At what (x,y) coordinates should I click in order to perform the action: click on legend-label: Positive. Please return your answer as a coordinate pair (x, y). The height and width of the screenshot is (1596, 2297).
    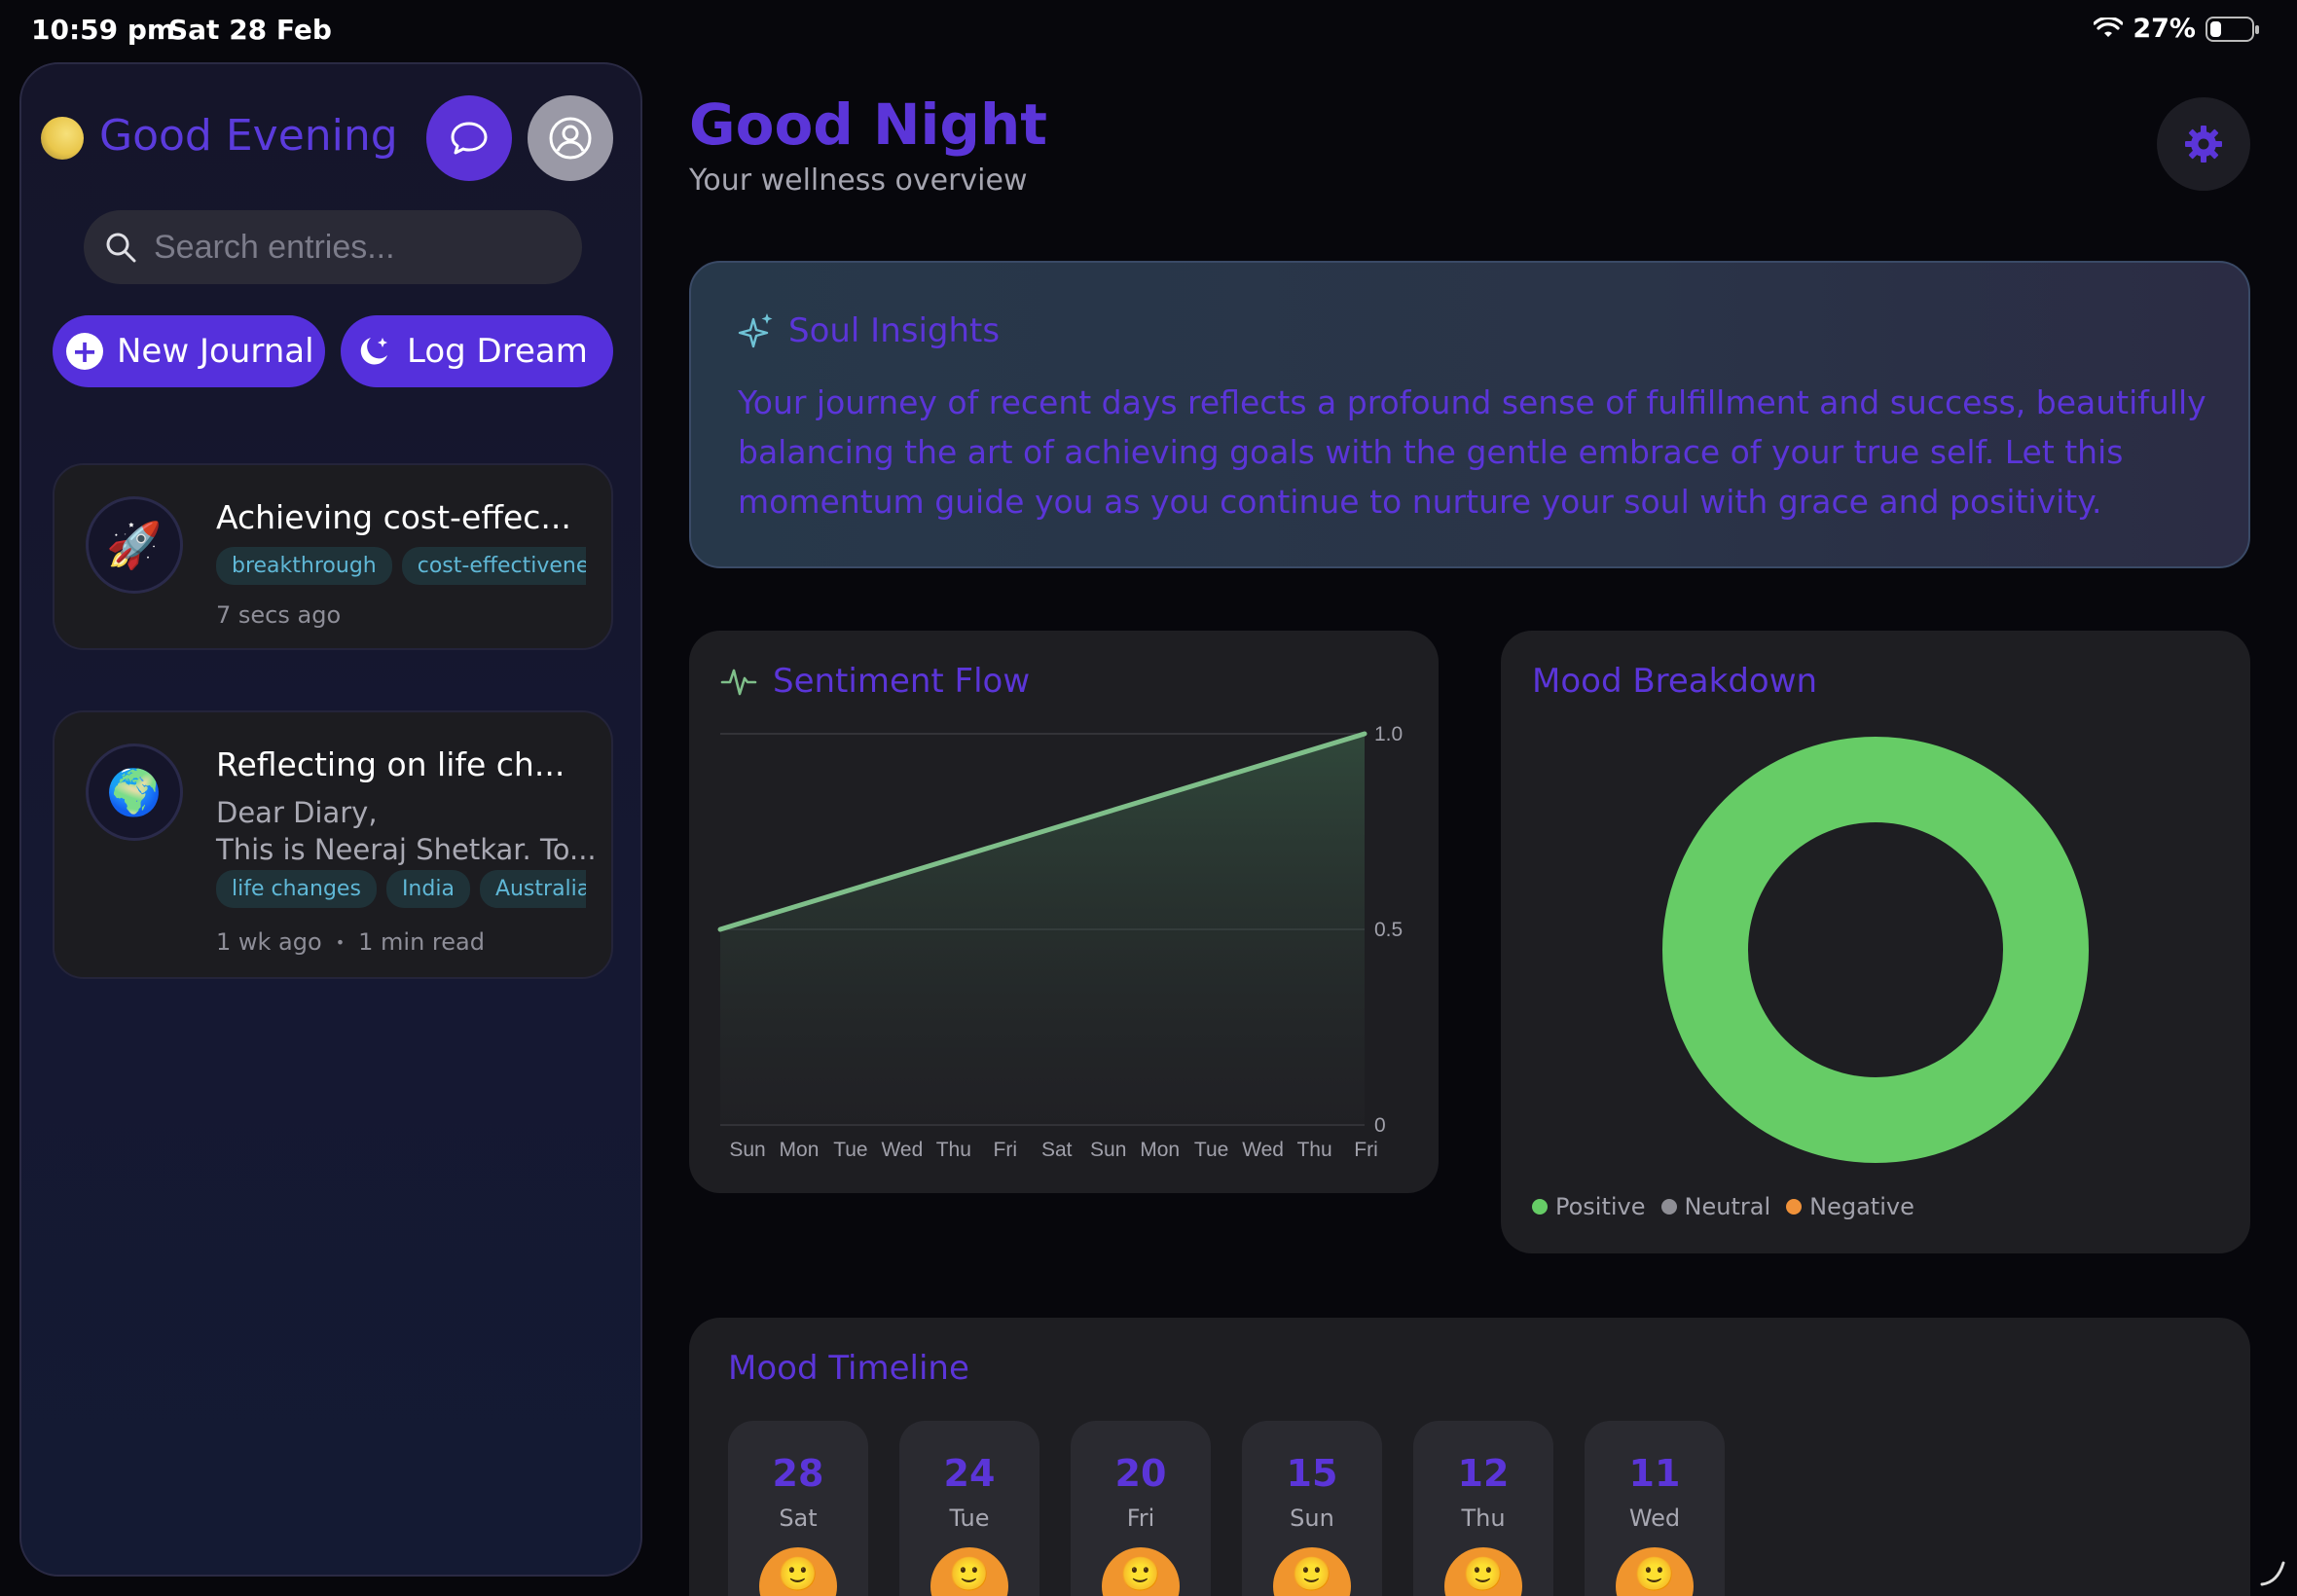
    Looking at the image, I should click on (1600, 1206).